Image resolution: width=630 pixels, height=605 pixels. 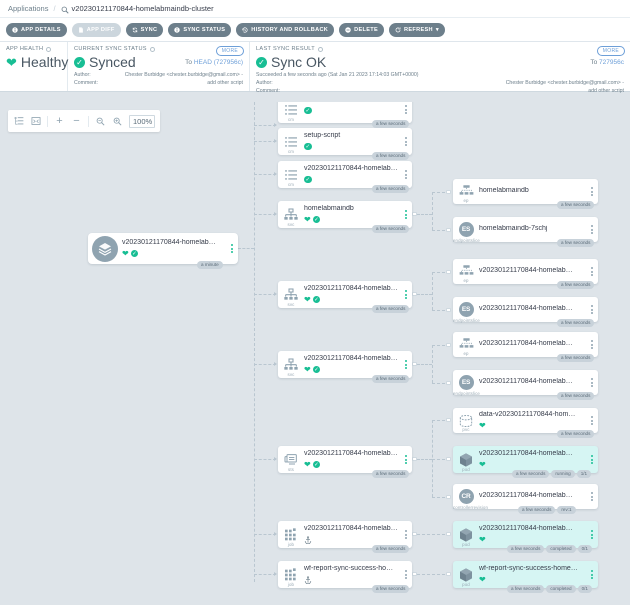 I want to click on node-icon-wrap: cm, so click(x=291, y=112).